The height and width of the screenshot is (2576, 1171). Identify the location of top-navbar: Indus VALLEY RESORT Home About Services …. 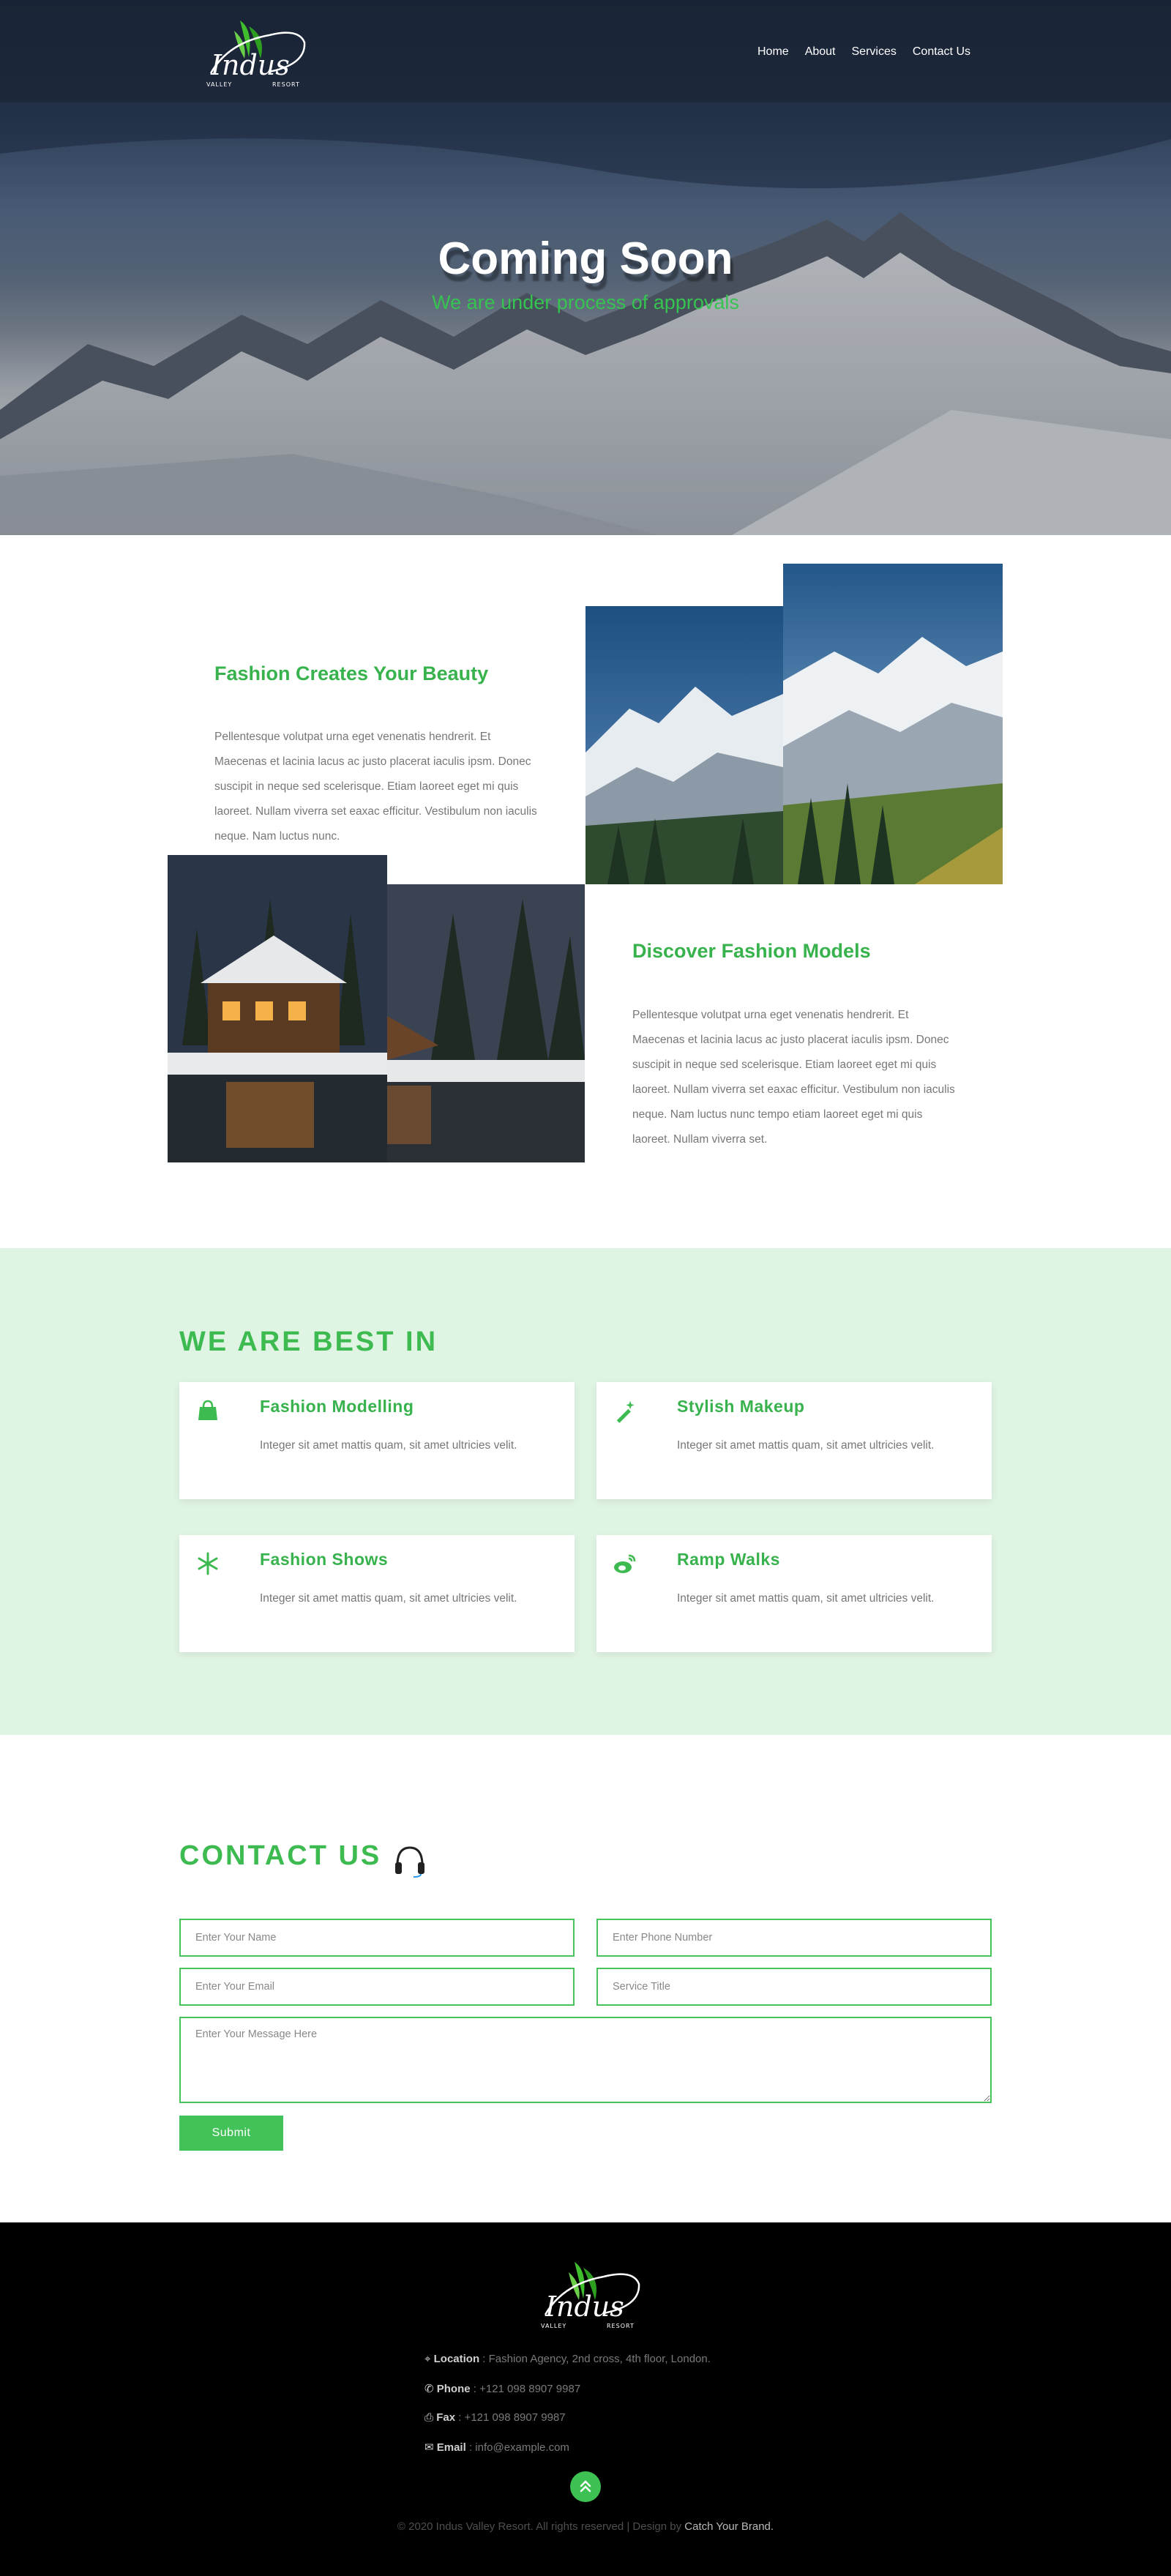
(585, 51).